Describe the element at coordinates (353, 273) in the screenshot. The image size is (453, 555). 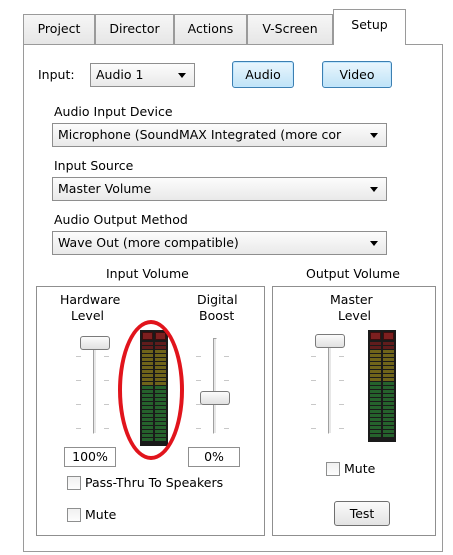
I see `output-volume-title: Output Volume` at that location.